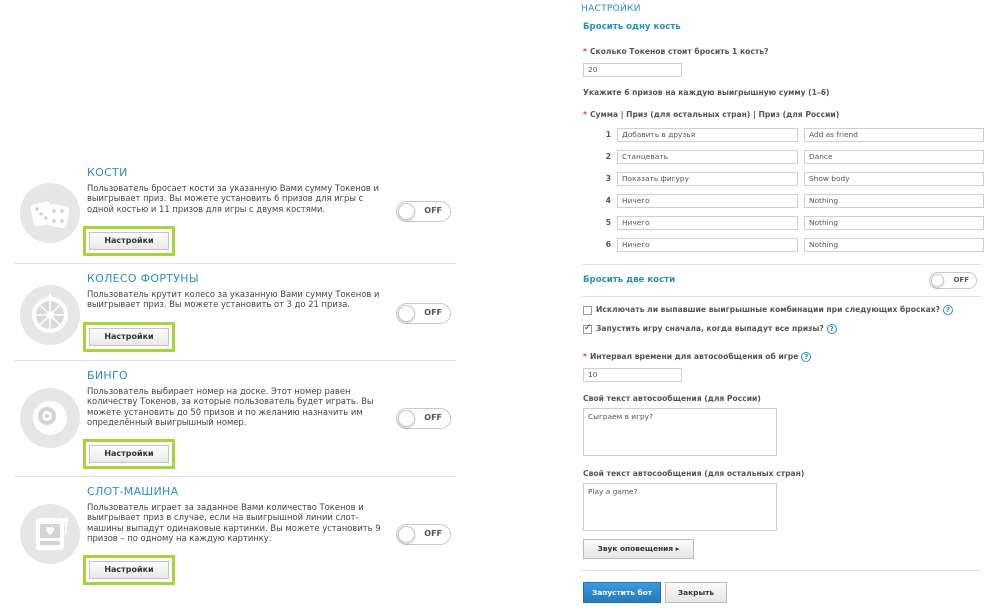  What do you see at coordinates (50, 213) in the screenshot?
I see `dice-icon` at bounding box center [50, 213].